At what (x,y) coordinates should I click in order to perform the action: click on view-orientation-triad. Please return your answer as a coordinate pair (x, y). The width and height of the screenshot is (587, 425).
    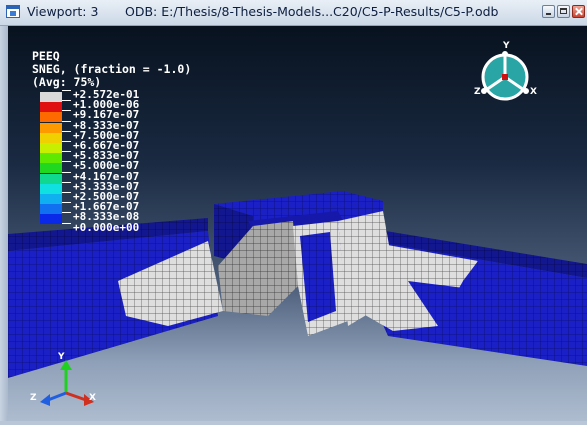
    Looking at the image, I should click on (505, 77).